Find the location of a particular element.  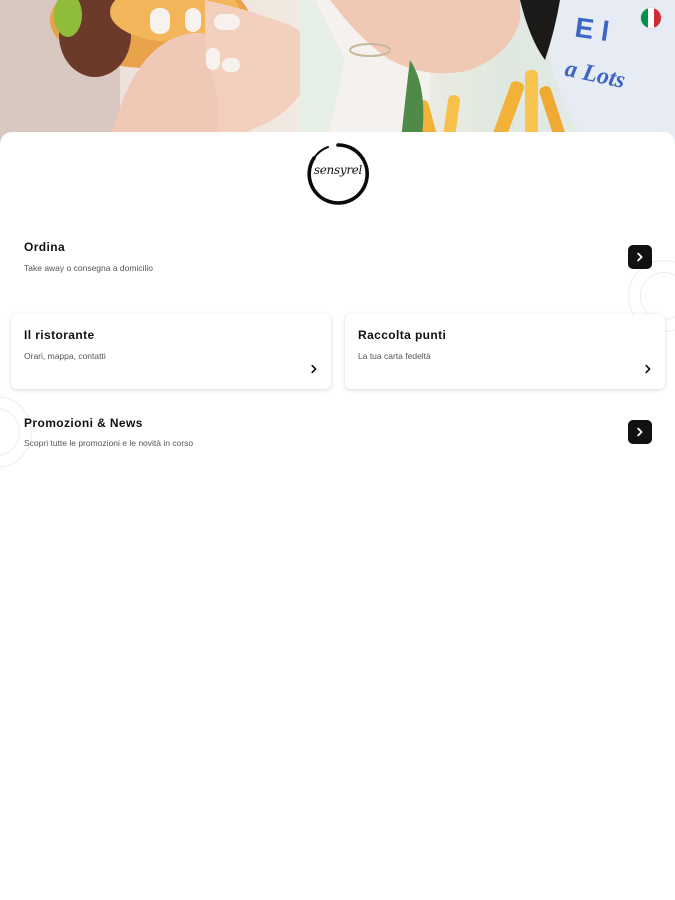

news-arrow-button is located at coordinates (640, 432).